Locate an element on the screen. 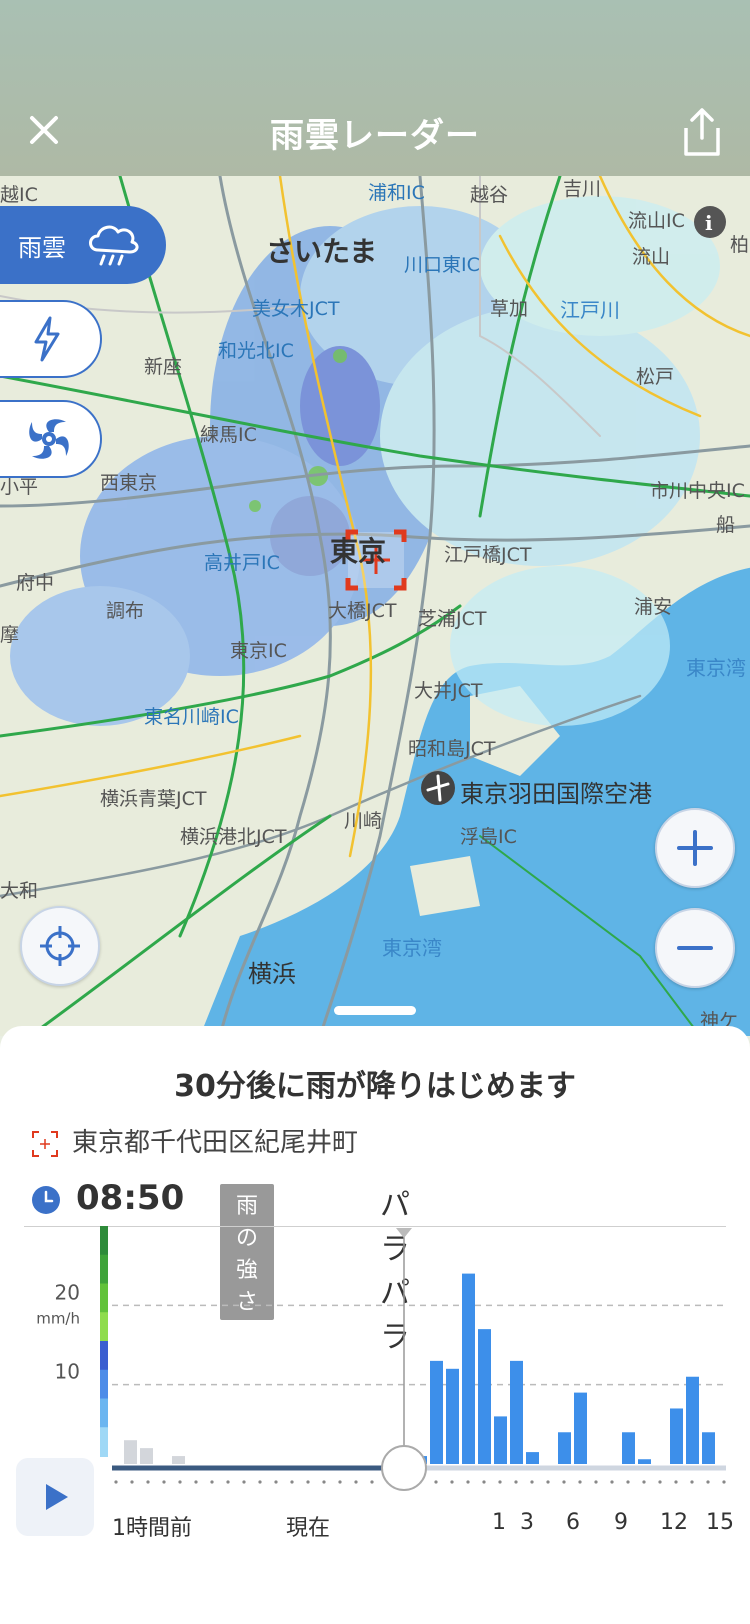 This screenshot has height=1624, width=750. map-label: 新座 is located at coordinates (163, 367).